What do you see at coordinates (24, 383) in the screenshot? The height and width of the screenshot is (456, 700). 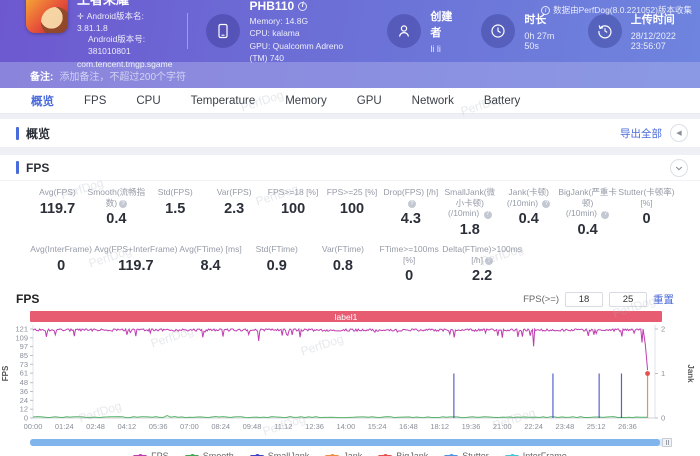 I see `svg-text: 48` at bounding box center [24, 383].